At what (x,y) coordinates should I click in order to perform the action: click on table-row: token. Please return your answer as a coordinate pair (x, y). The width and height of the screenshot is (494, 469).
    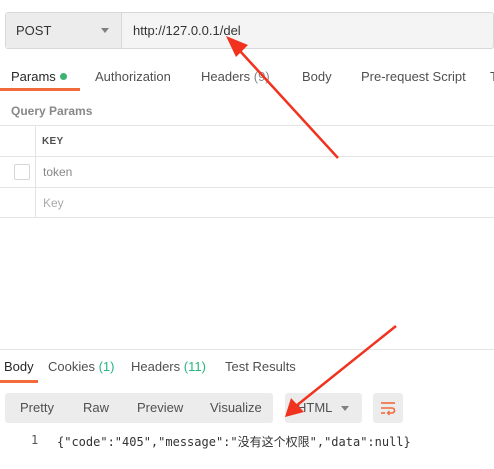
    Looking at the image, I should click on (247, 171).